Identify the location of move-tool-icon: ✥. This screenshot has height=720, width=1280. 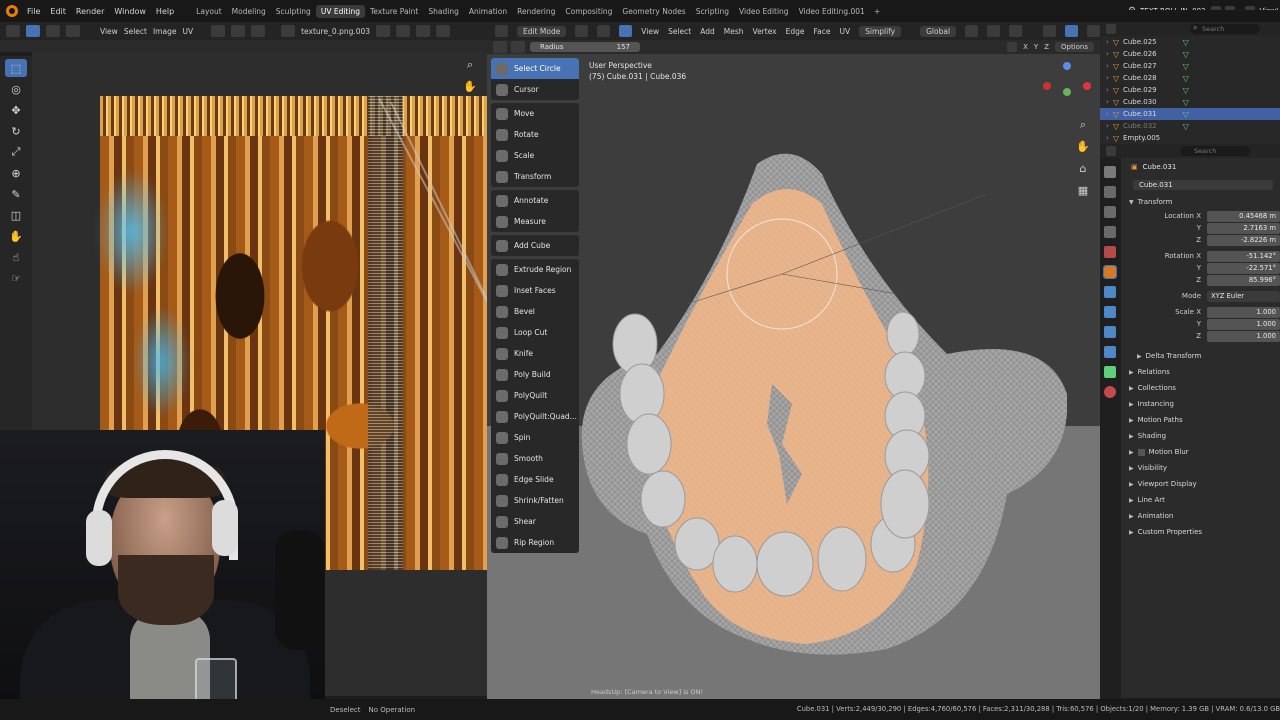
(16, 110).